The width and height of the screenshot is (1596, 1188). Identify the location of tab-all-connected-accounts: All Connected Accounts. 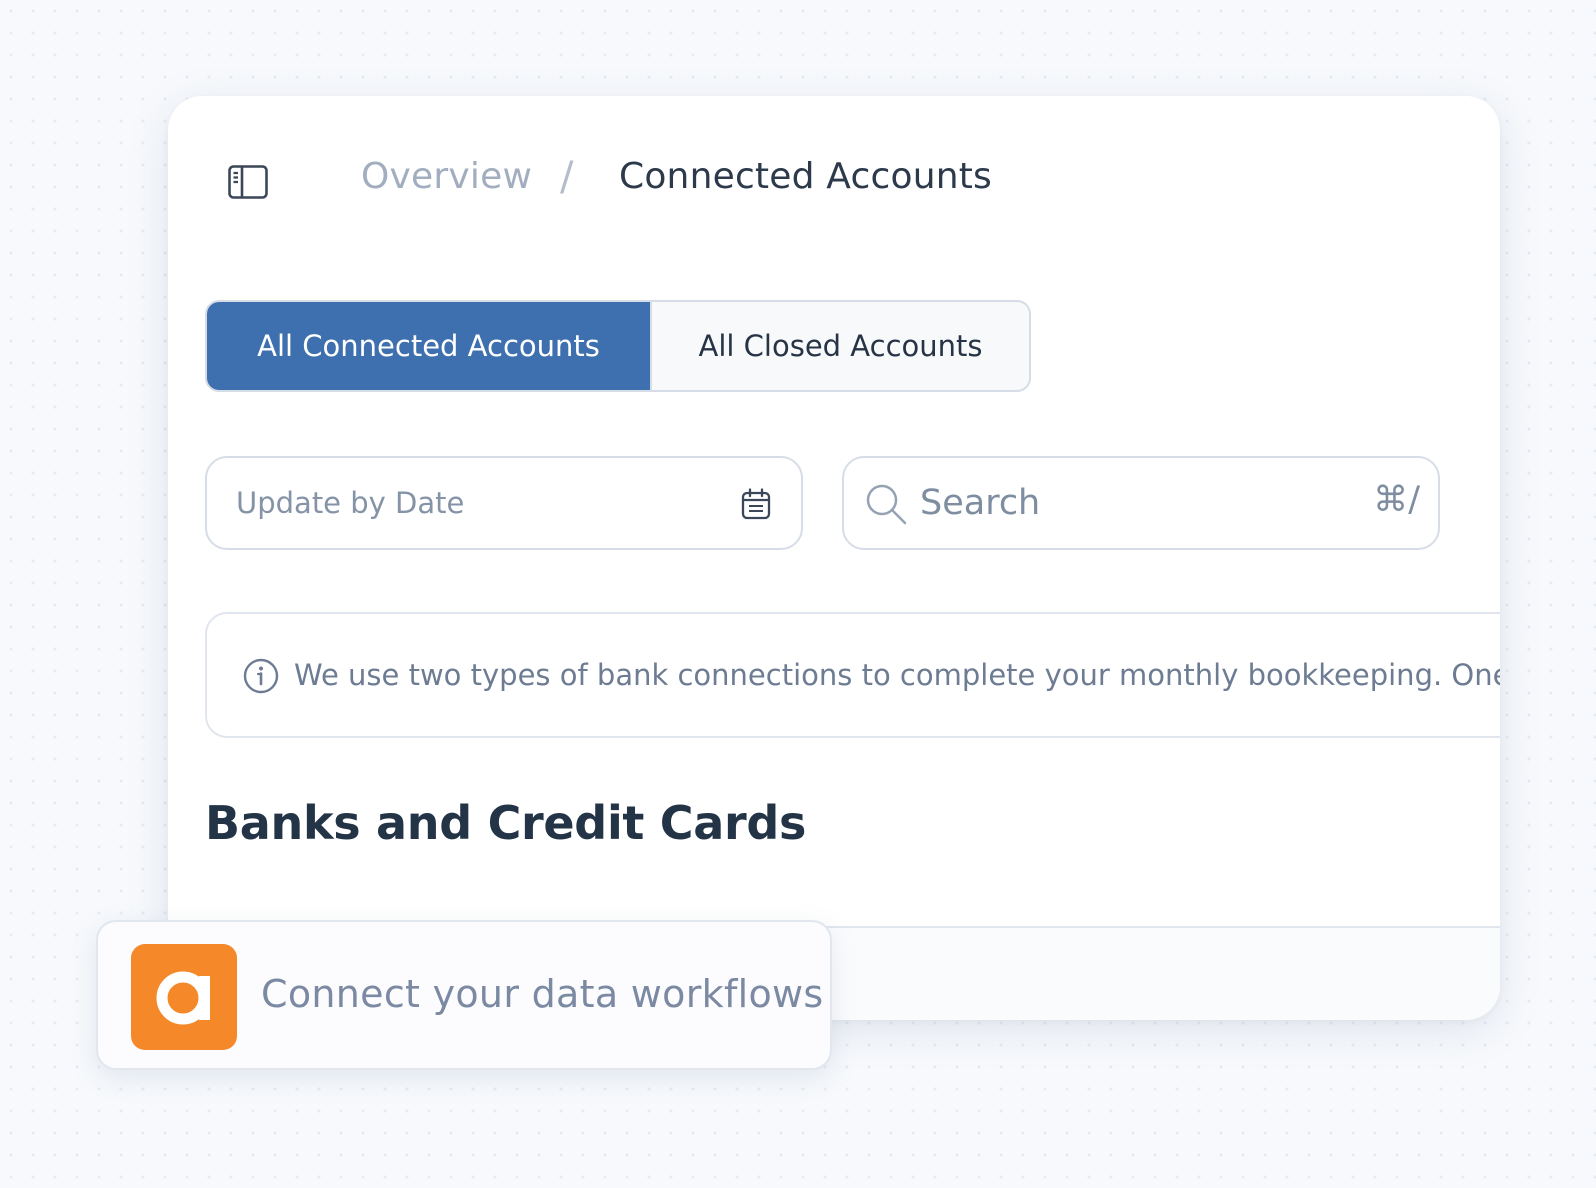
(428, 346).